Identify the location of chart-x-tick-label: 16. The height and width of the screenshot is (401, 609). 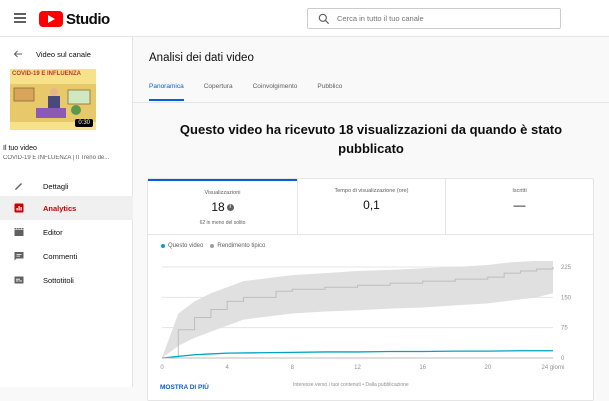
(422, 368).